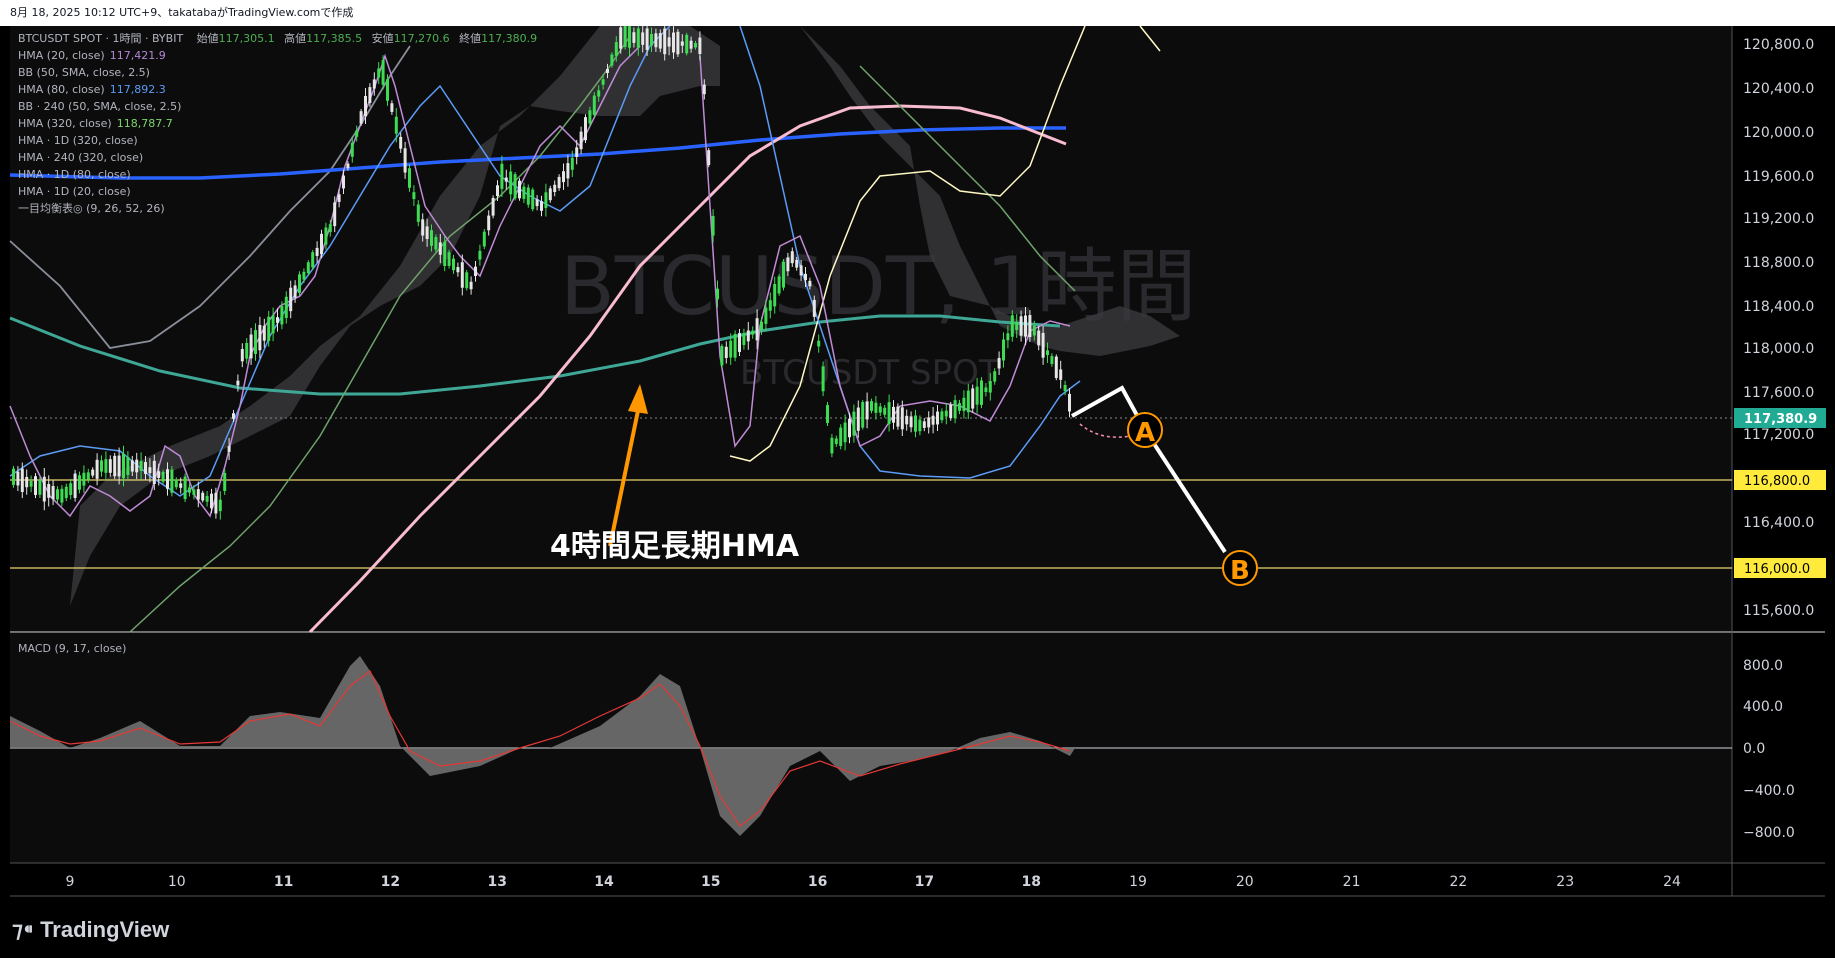 The height and width of the screenshot is (958, 1835). Describe the element at coordinates (870, 373) in the screenshot. I see `watermark-subtitle: BTCUSDT SPOT` at that location.